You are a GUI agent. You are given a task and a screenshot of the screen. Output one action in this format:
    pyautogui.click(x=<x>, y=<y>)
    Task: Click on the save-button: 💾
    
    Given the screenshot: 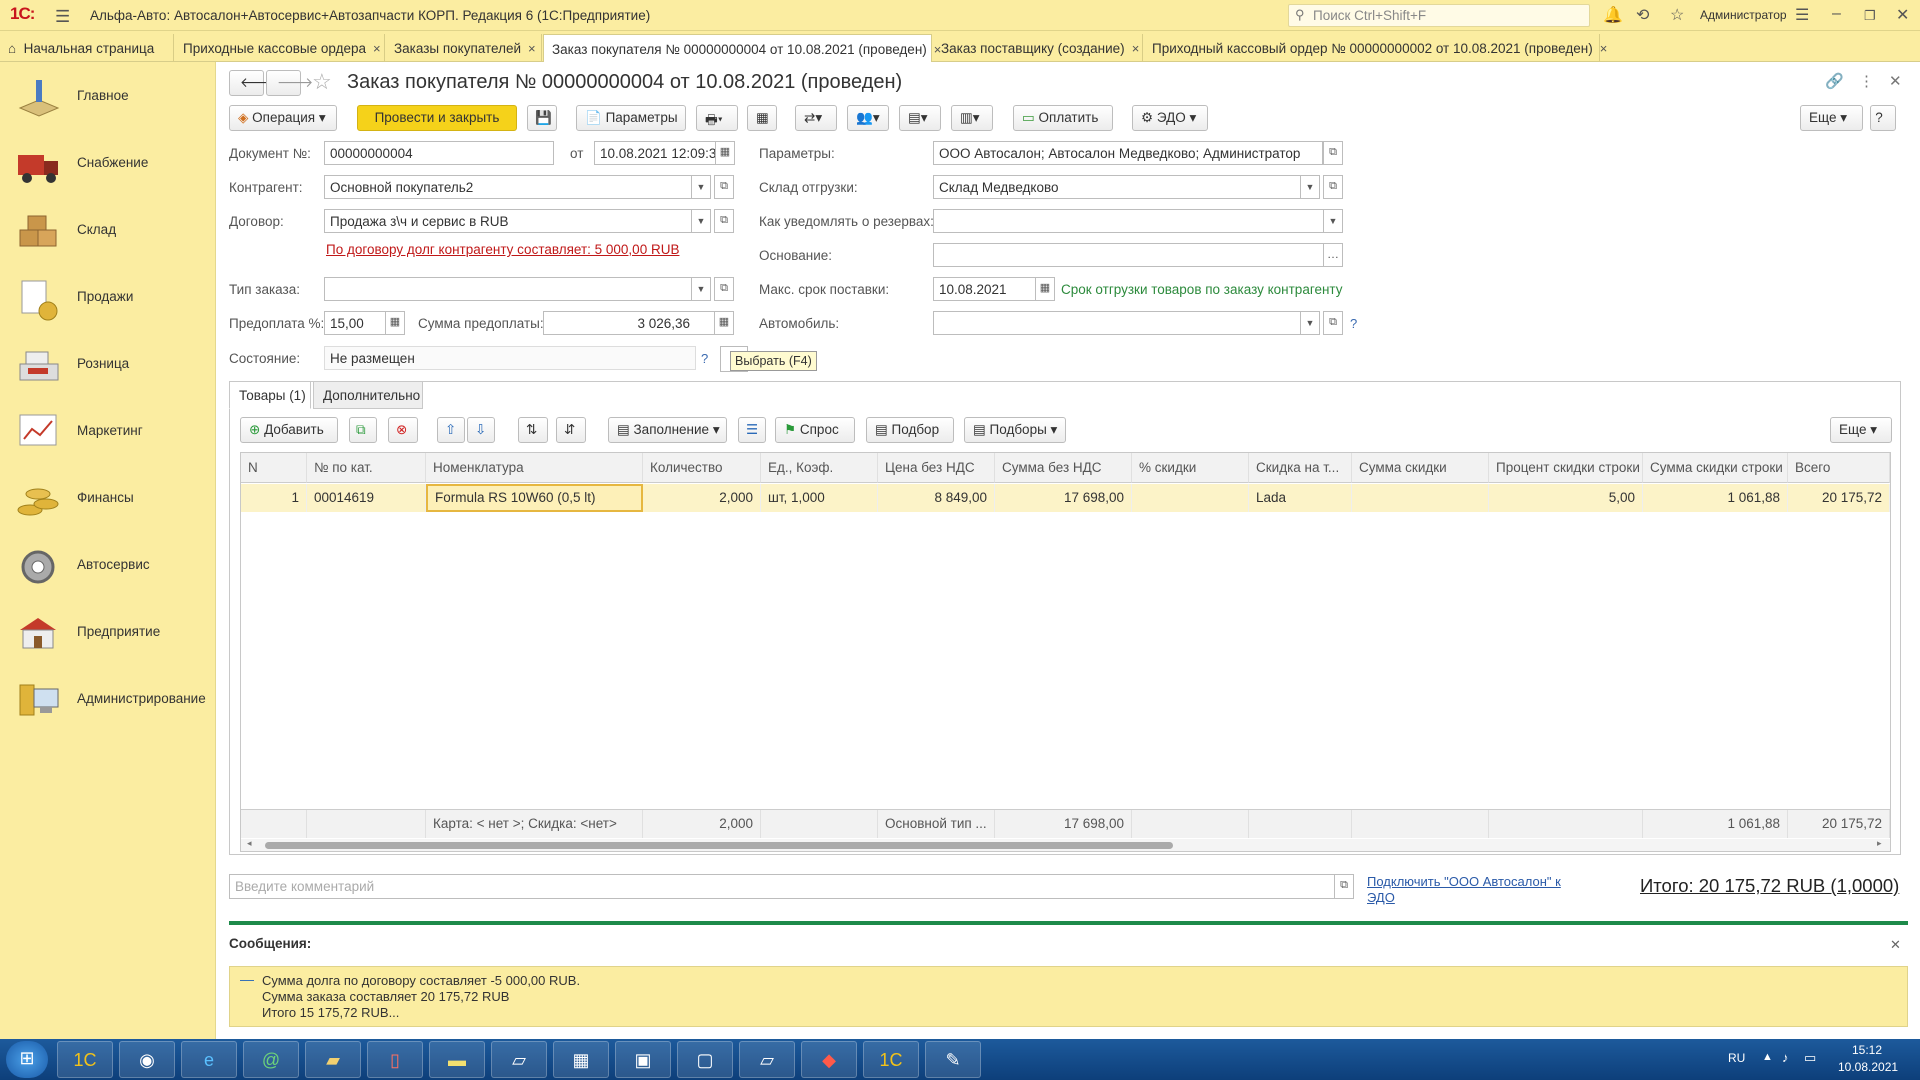 What is the action you would take?
    pyautogui.click(x=542, y=118)
    